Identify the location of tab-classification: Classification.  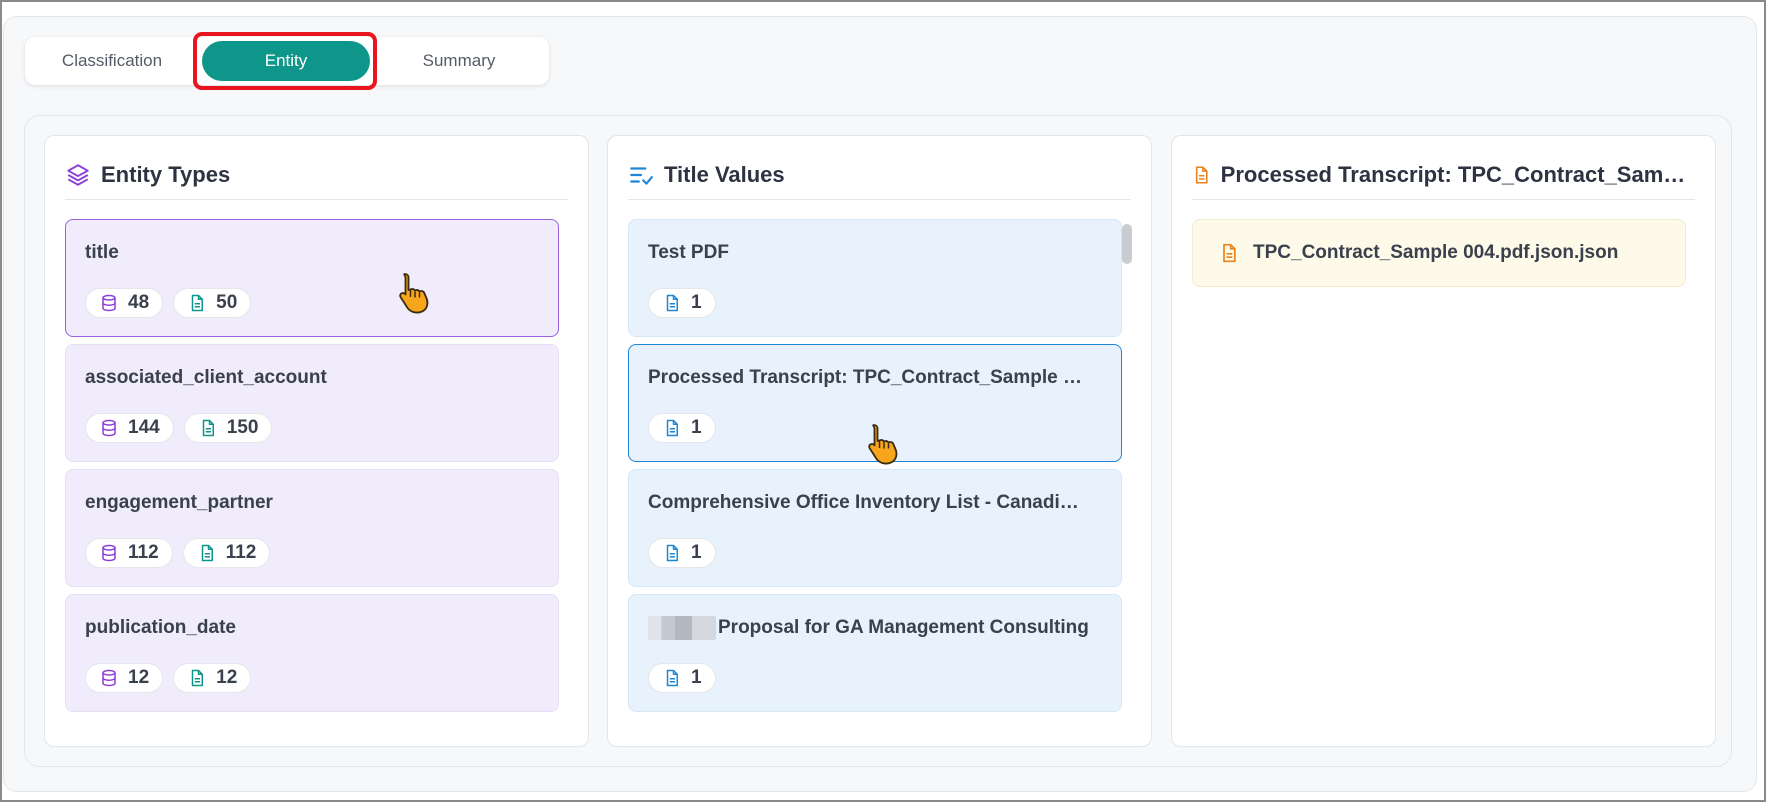
(112, 61).